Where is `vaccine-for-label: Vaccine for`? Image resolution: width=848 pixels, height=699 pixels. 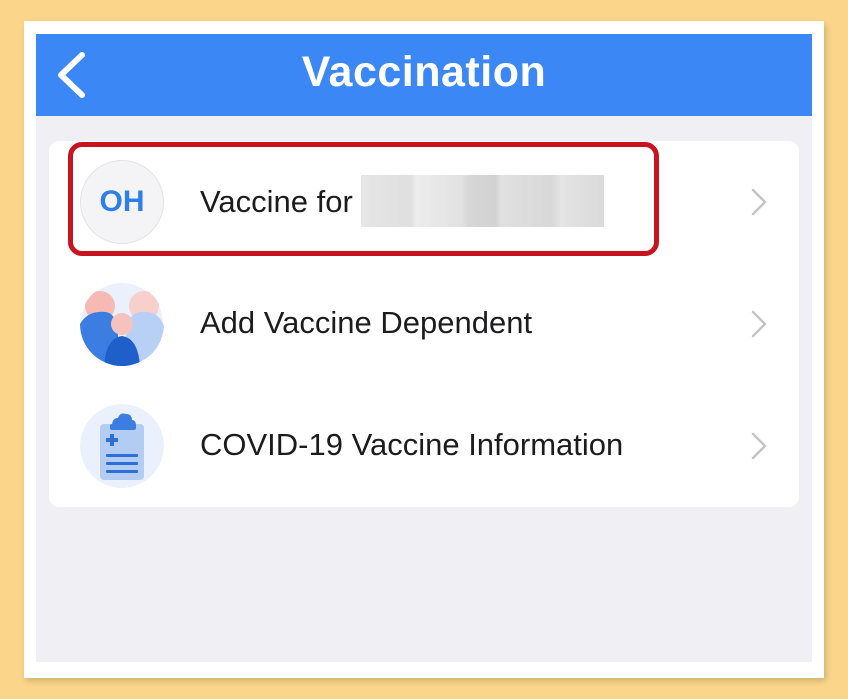
vaccine-for-label: Vaccine for is located at coordinates (276, 202).